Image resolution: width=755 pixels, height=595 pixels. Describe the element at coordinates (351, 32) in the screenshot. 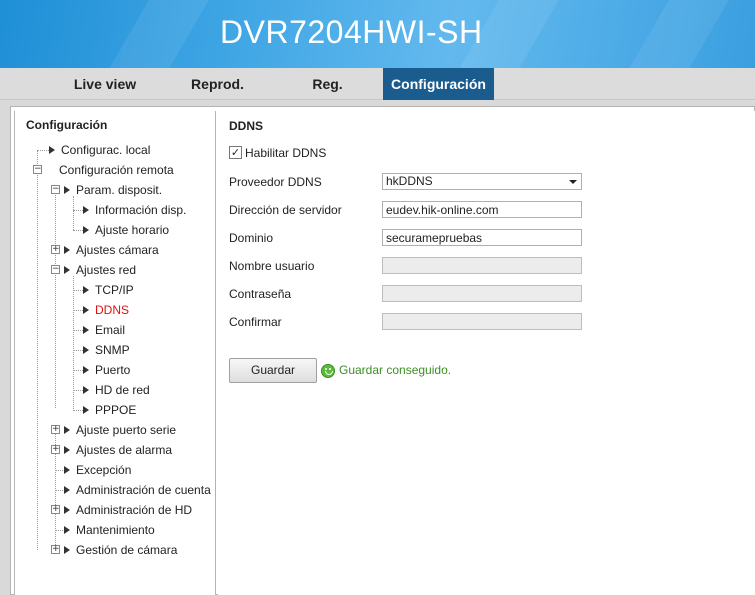

I see `device-title: DVR7204HWI-SH` at that location.